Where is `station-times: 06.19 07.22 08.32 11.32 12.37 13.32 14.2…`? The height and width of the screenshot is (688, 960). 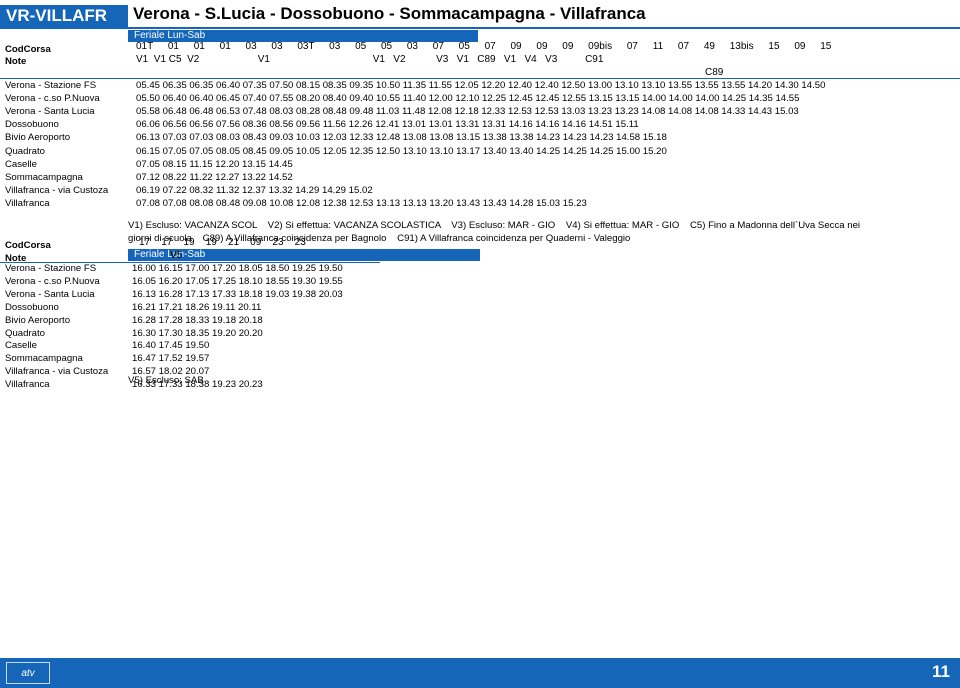 station-times: 06.19 07.22 08.32 11.32 12.37 13.32 14.2… is located at coordinates (254, 190).